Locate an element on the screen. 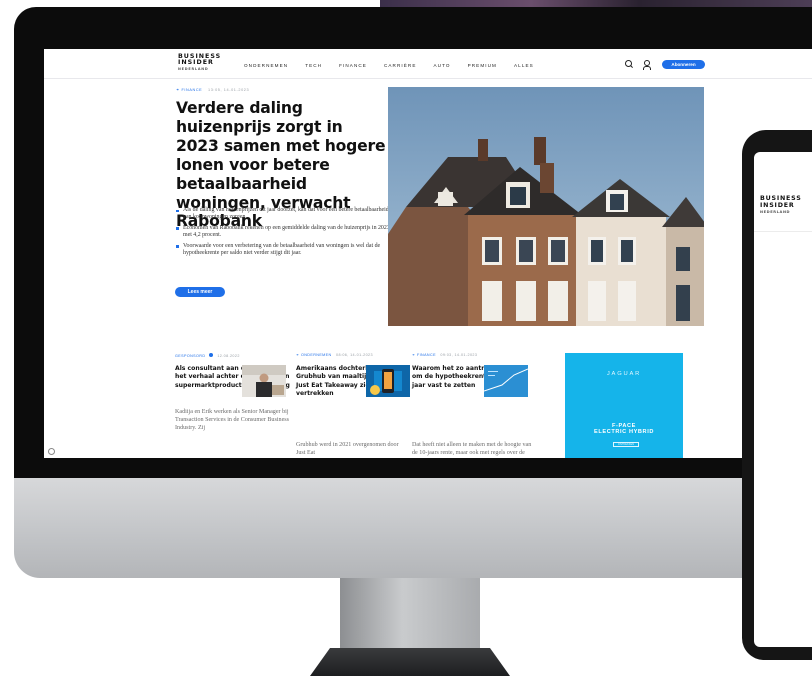  card-date: 09:03, 14-01-2023 is located at coordinates (459, 355).